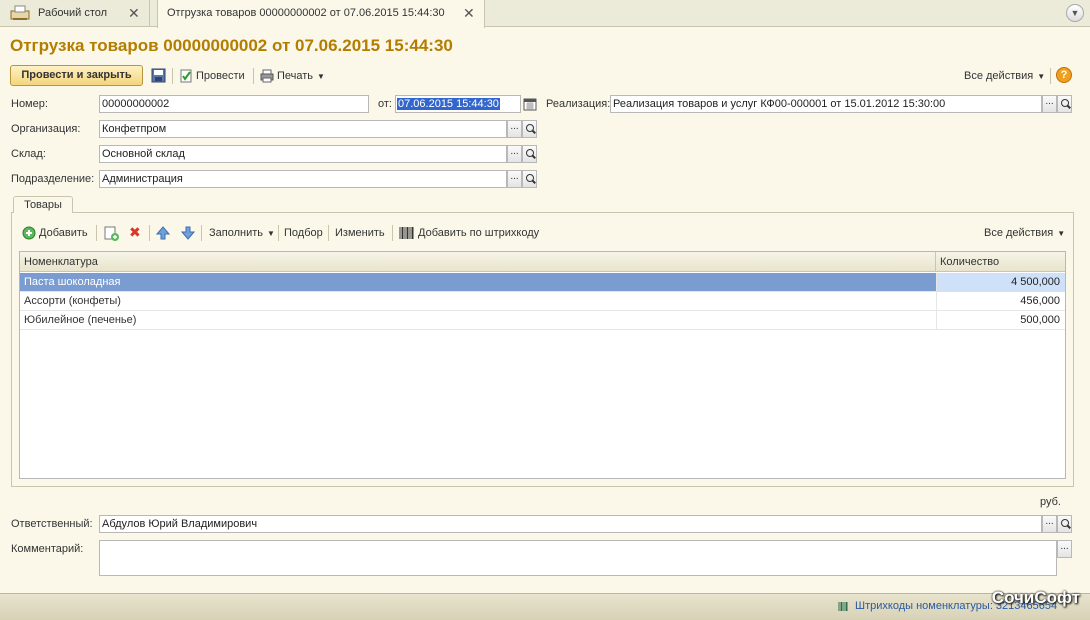 This screenshot has height=620, width=1090. I want to click on column-header-quantity: Количество, so click(1000, 262).